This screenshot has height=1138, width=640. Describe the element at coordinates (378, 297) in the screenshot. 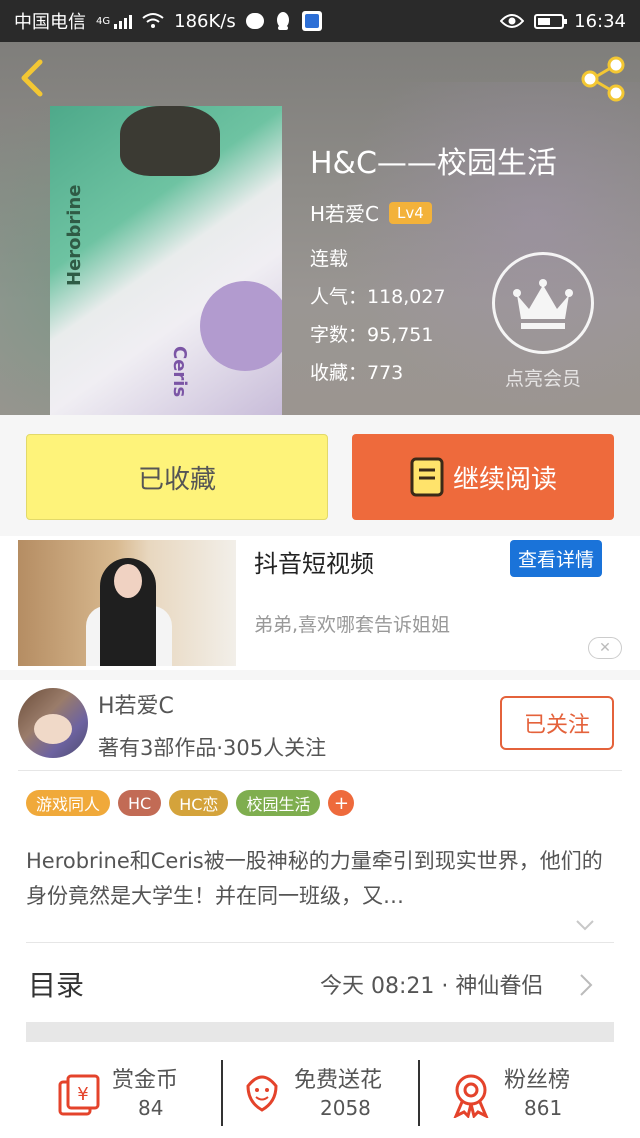

I see `popularity: 人气：118,027` at that location.